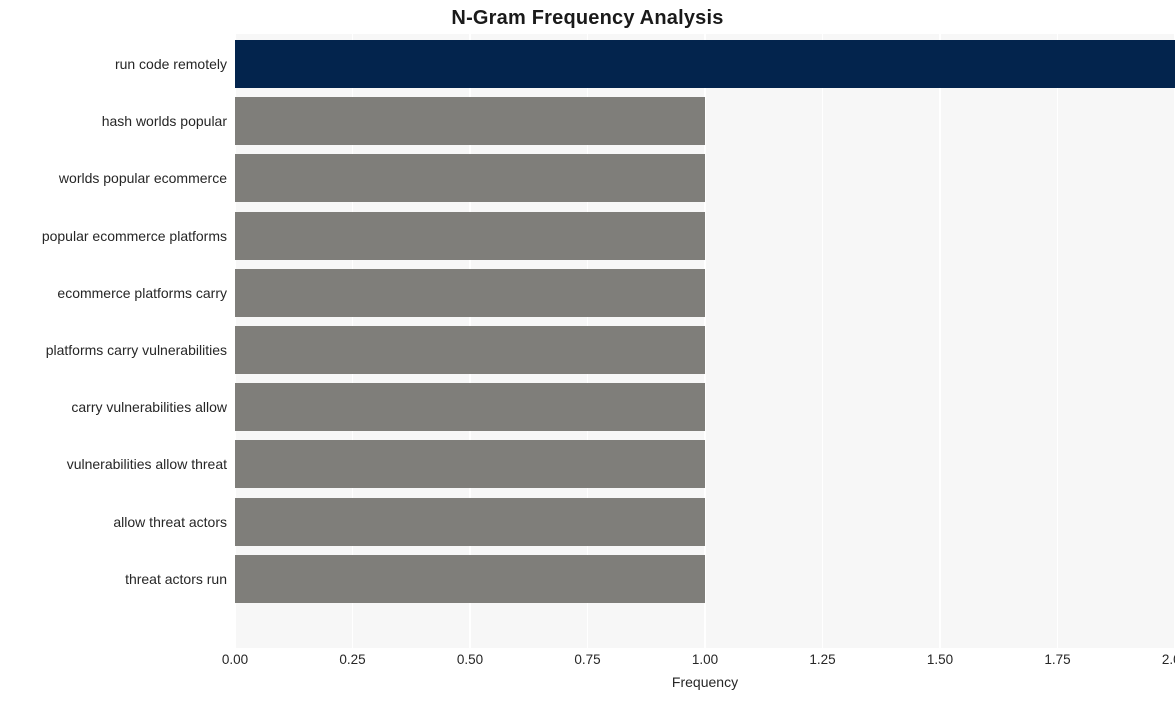 This screenshot has height=701, width=1175. Describe the element at coordinates (940, 659) in the screenshot. I see `x-tick-label: 1.50` at that location.